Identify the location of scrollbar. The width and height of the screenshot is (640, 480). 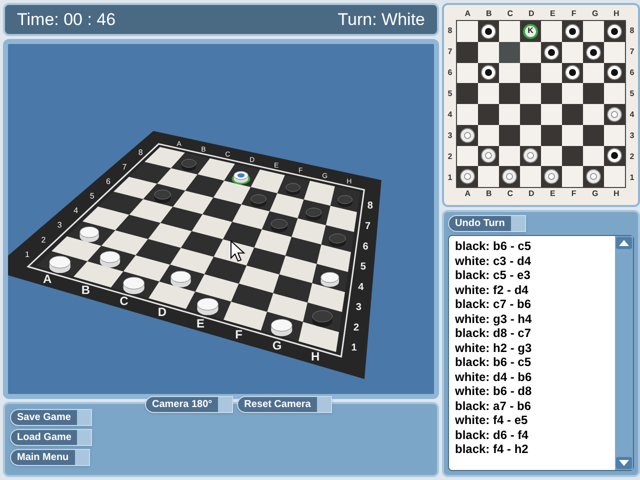
(624, 353).